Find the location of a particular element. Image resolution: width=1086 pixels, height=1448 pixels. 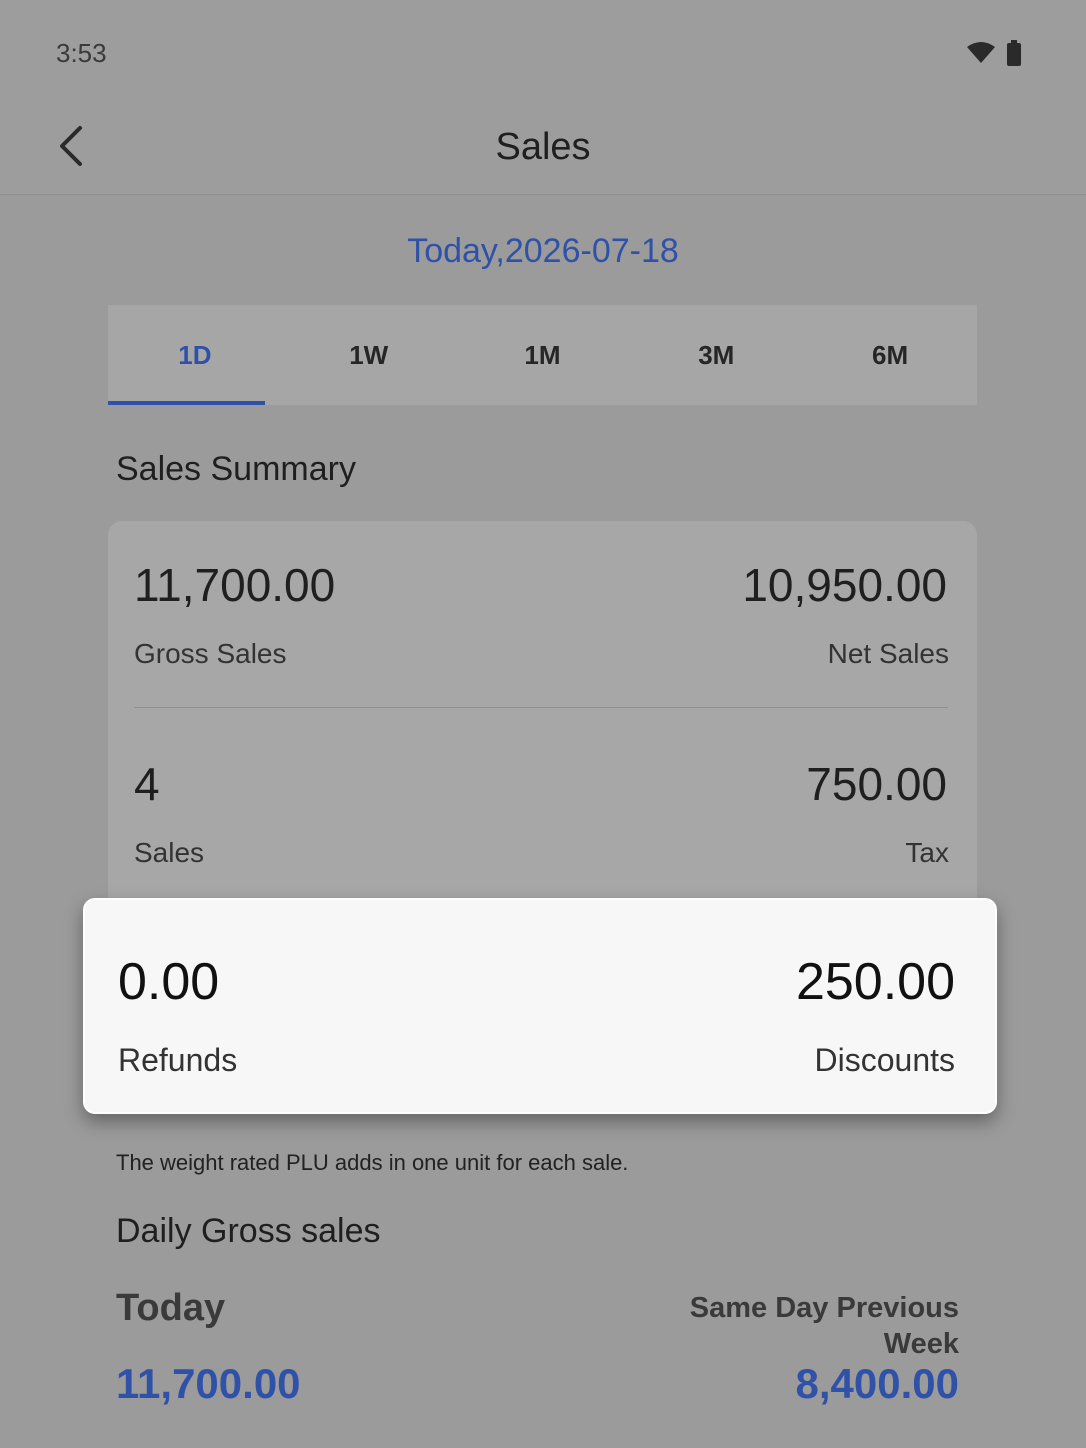

period-tabs: 1D 1W 1M 3M 6M is located at coordinates (542, 355).